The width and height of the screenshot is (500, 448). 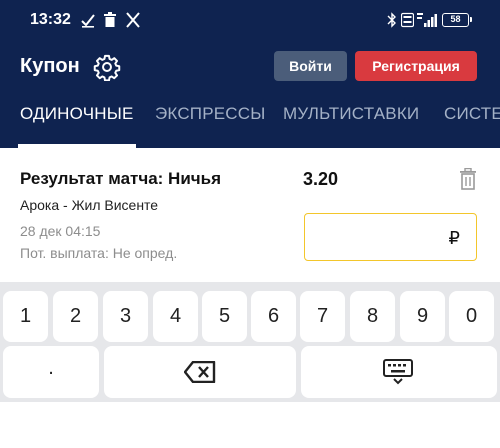 I want to click on match-datetime: 28 дек 04:15, so click(x=60, y=231).